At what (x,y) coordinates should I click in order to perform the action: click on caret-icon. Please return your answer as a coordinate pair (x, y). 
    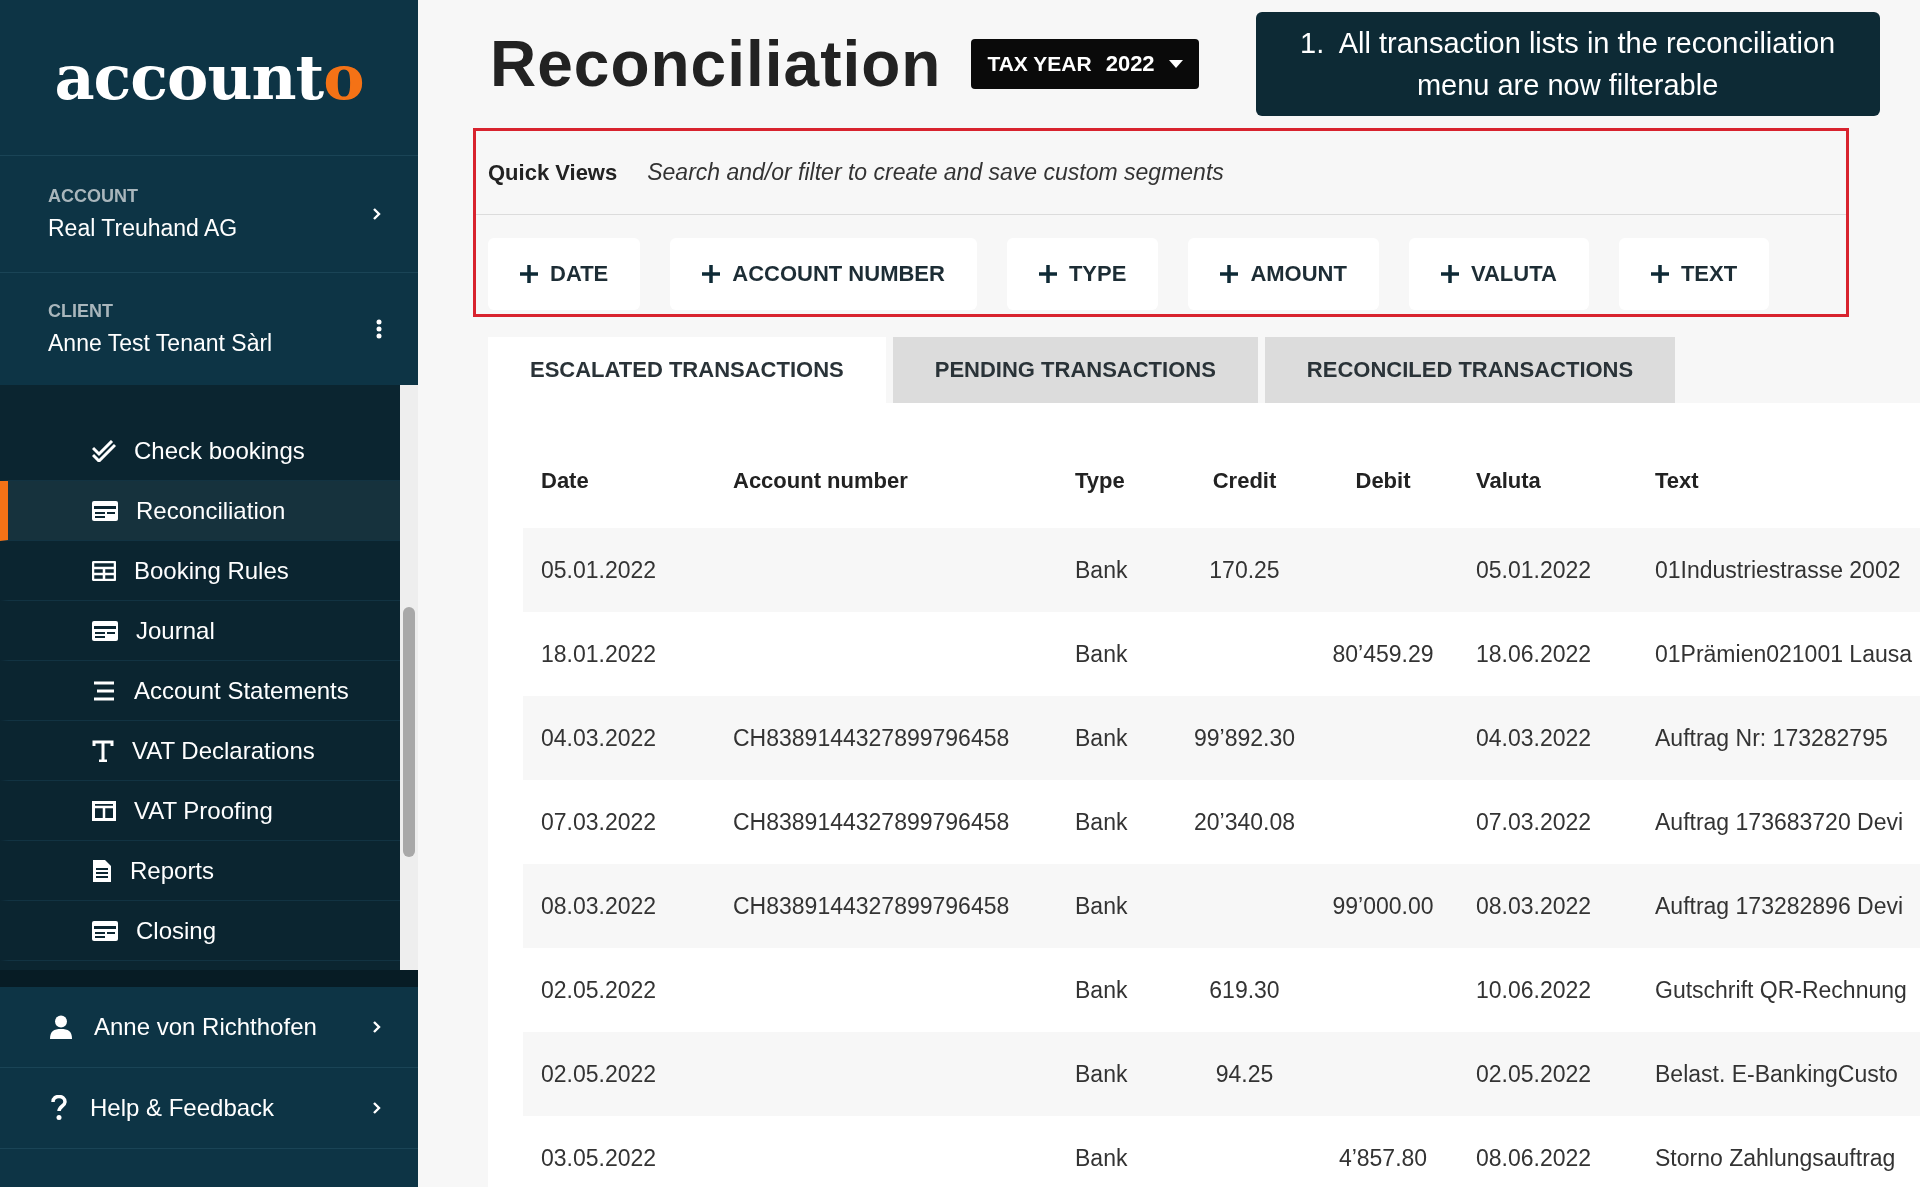
    Looking at the image, I should click on (1175, 64).